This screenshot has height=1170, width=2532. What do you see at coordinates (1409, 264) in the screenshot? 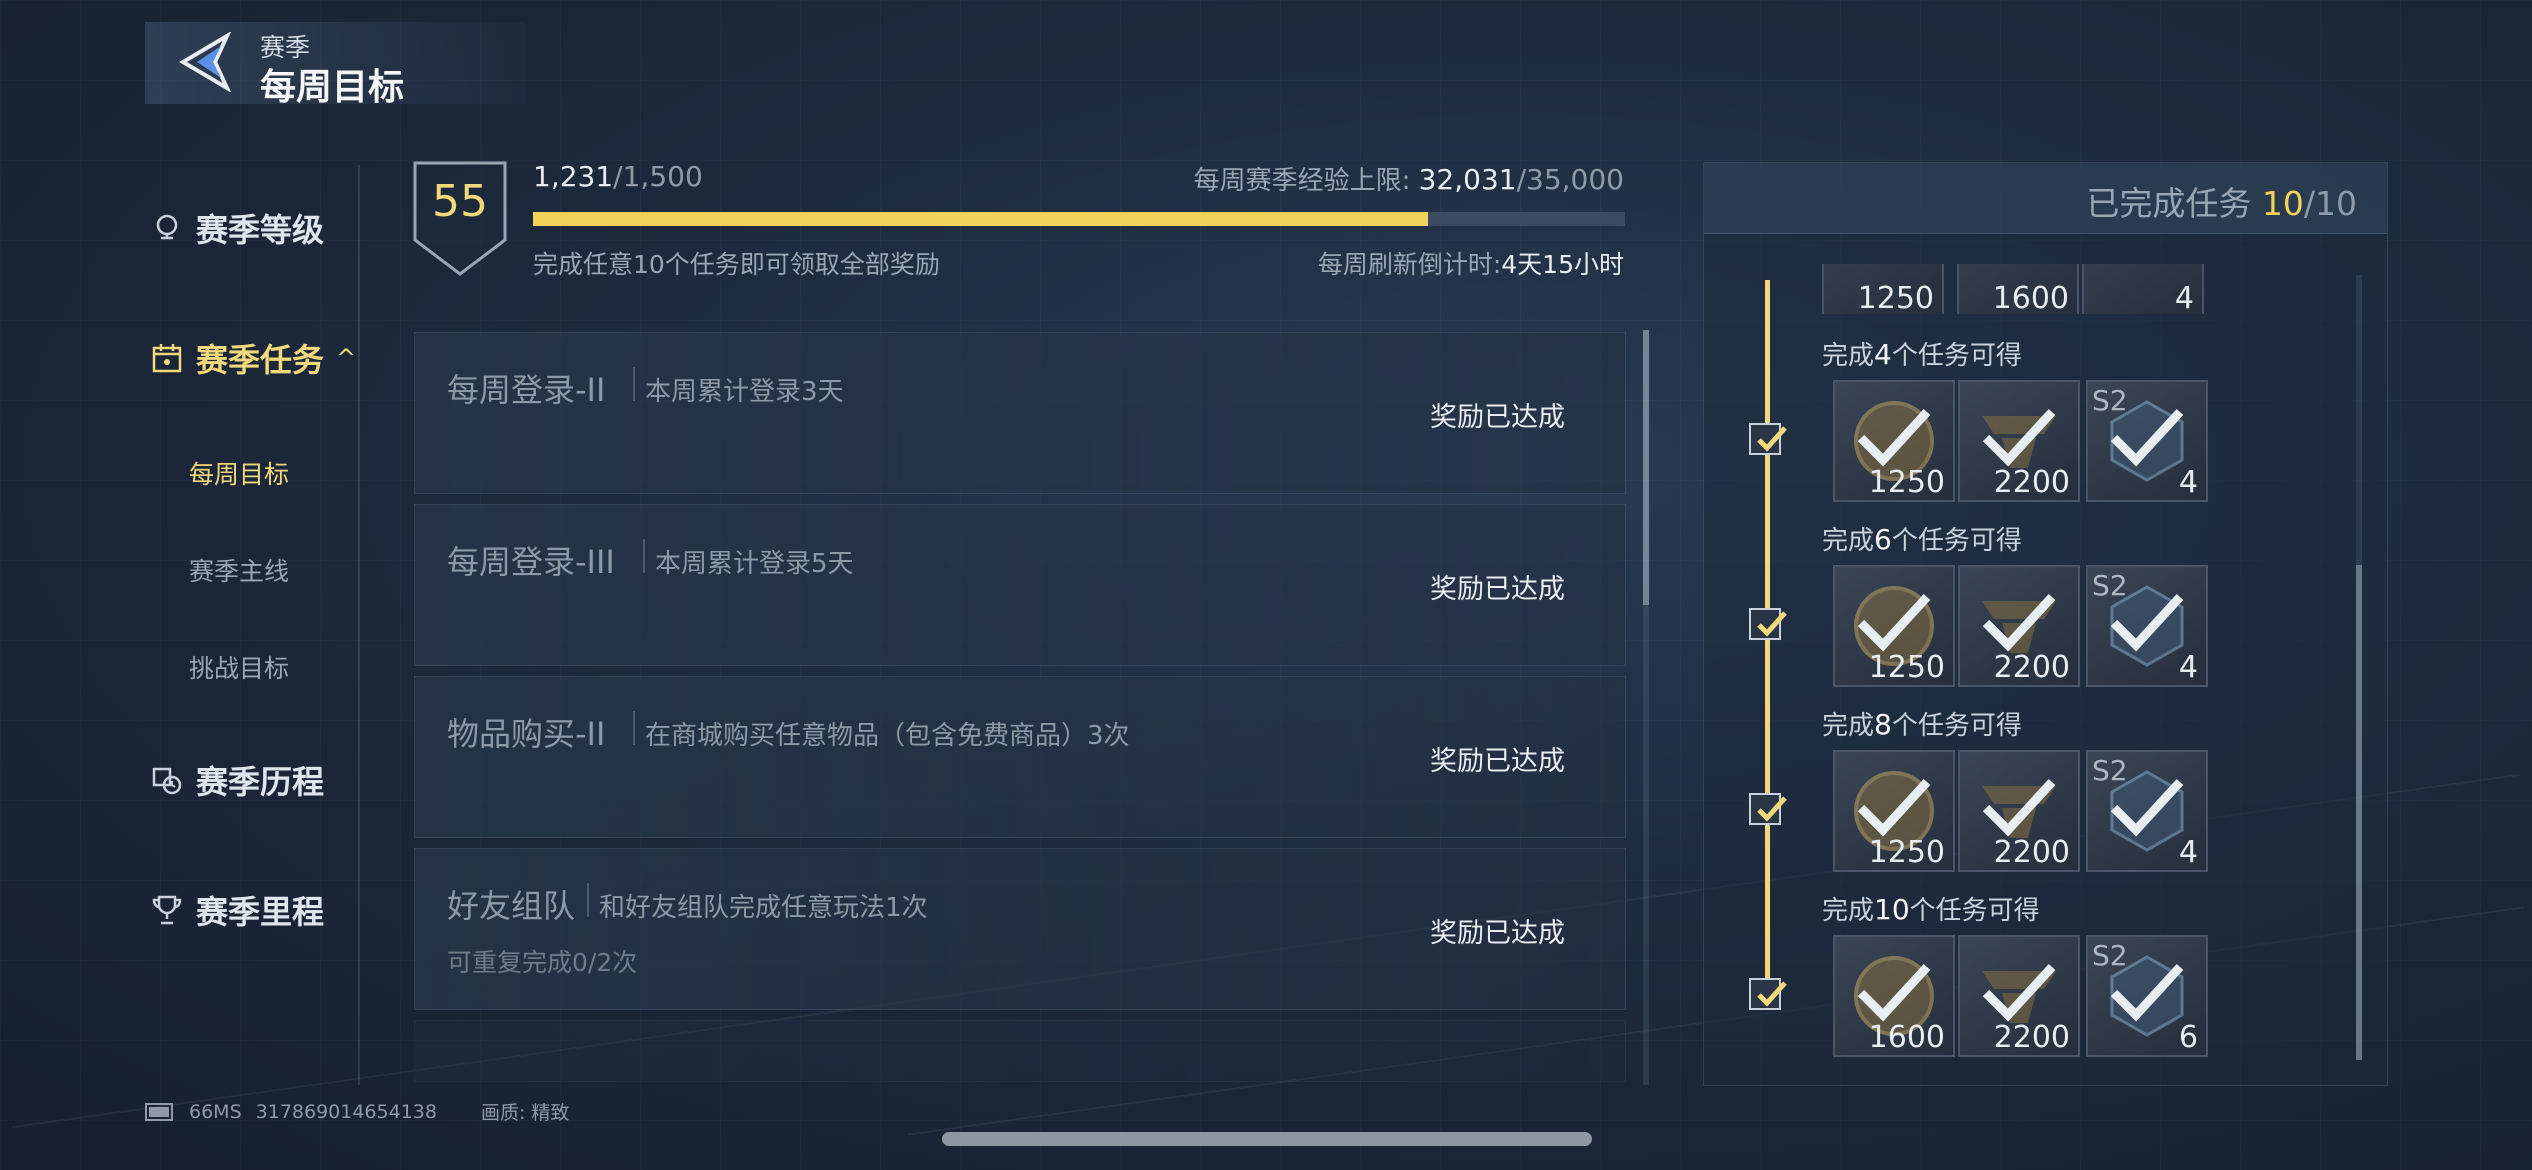
I see `refresh-label: 每周刷新倒计时:` at bounding box center [1409, 264].